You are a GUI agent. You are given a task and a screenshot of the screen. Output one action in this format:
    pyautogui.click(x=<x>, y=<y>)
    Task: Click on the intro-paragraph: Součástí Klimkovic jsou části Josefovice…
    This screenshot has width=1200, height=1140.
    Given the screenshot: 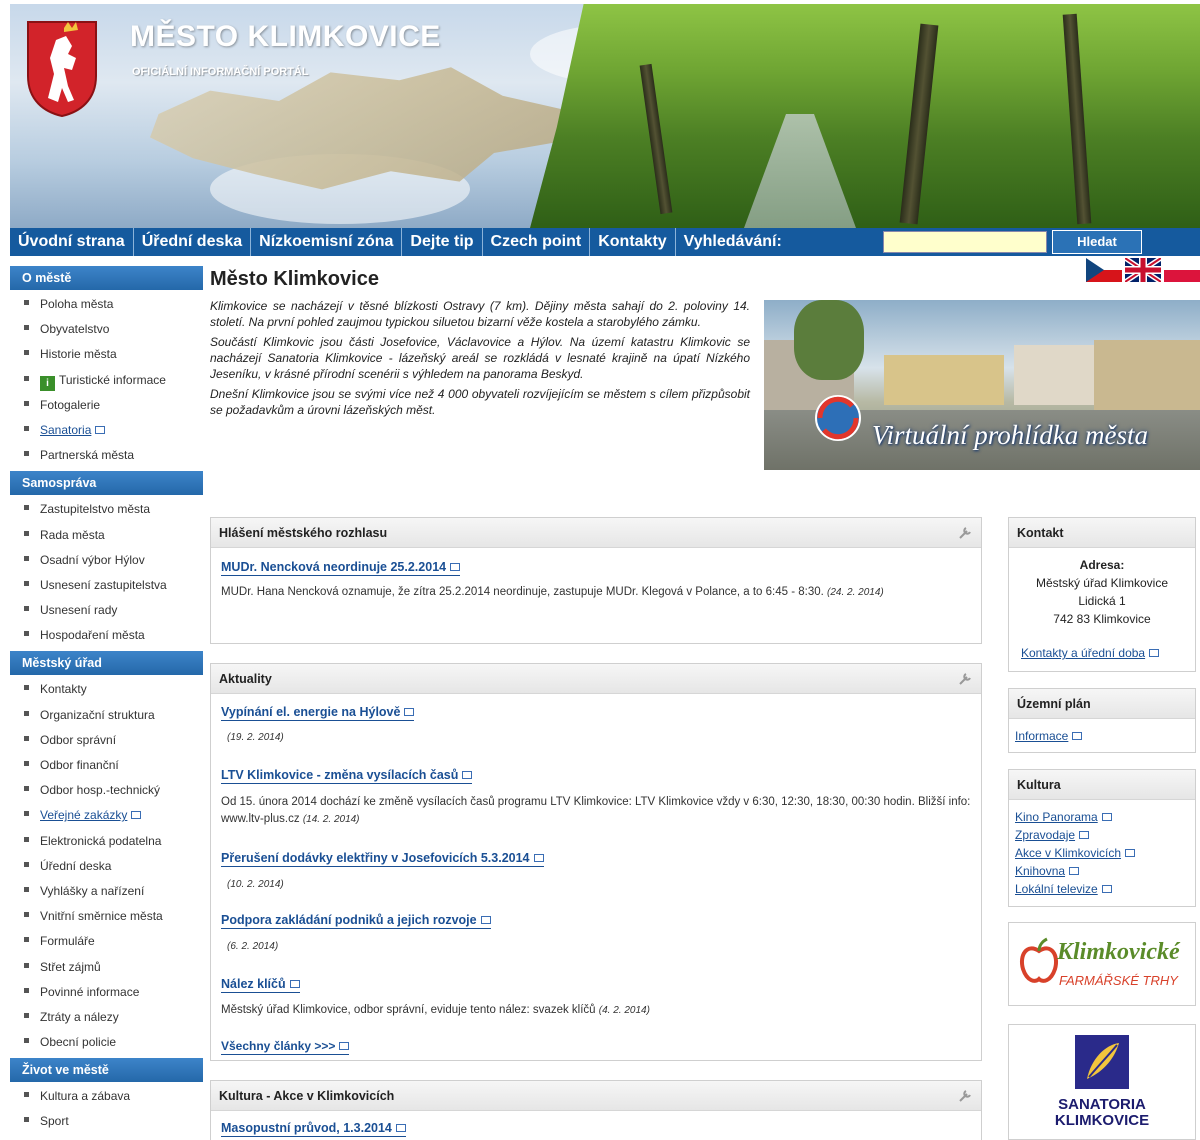 What is the action you would take?
    pyautogui.click(x=480, y=358)
    